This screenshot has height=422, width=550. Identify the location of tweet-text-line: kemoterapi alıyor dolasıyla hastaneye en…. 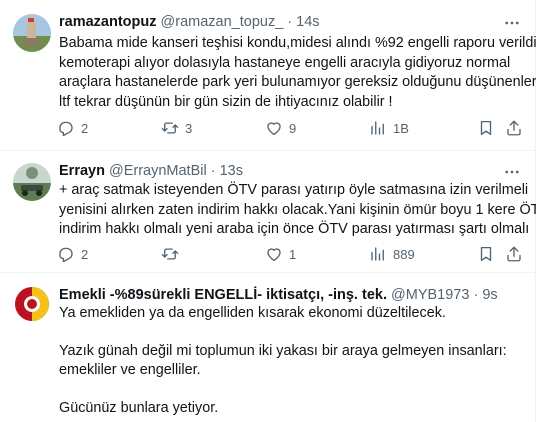
(285, 62).